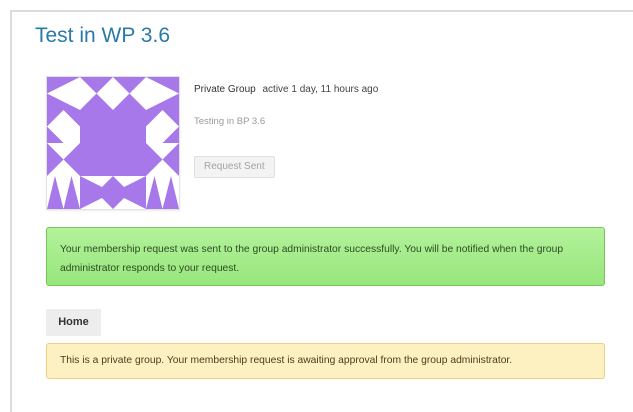  I want to click on group-meta: Private Group active 1 day, 11 hours ago, so click(286, 89).